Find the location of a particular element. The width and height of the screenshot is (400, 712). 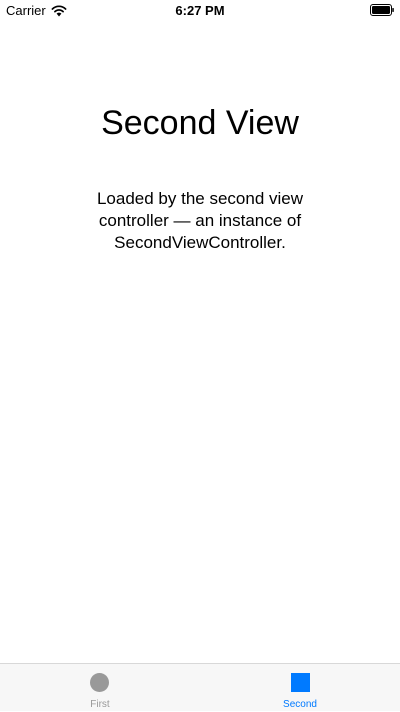

status-bar: Carrier 6:27 PM is located at coordinates (200, 11).